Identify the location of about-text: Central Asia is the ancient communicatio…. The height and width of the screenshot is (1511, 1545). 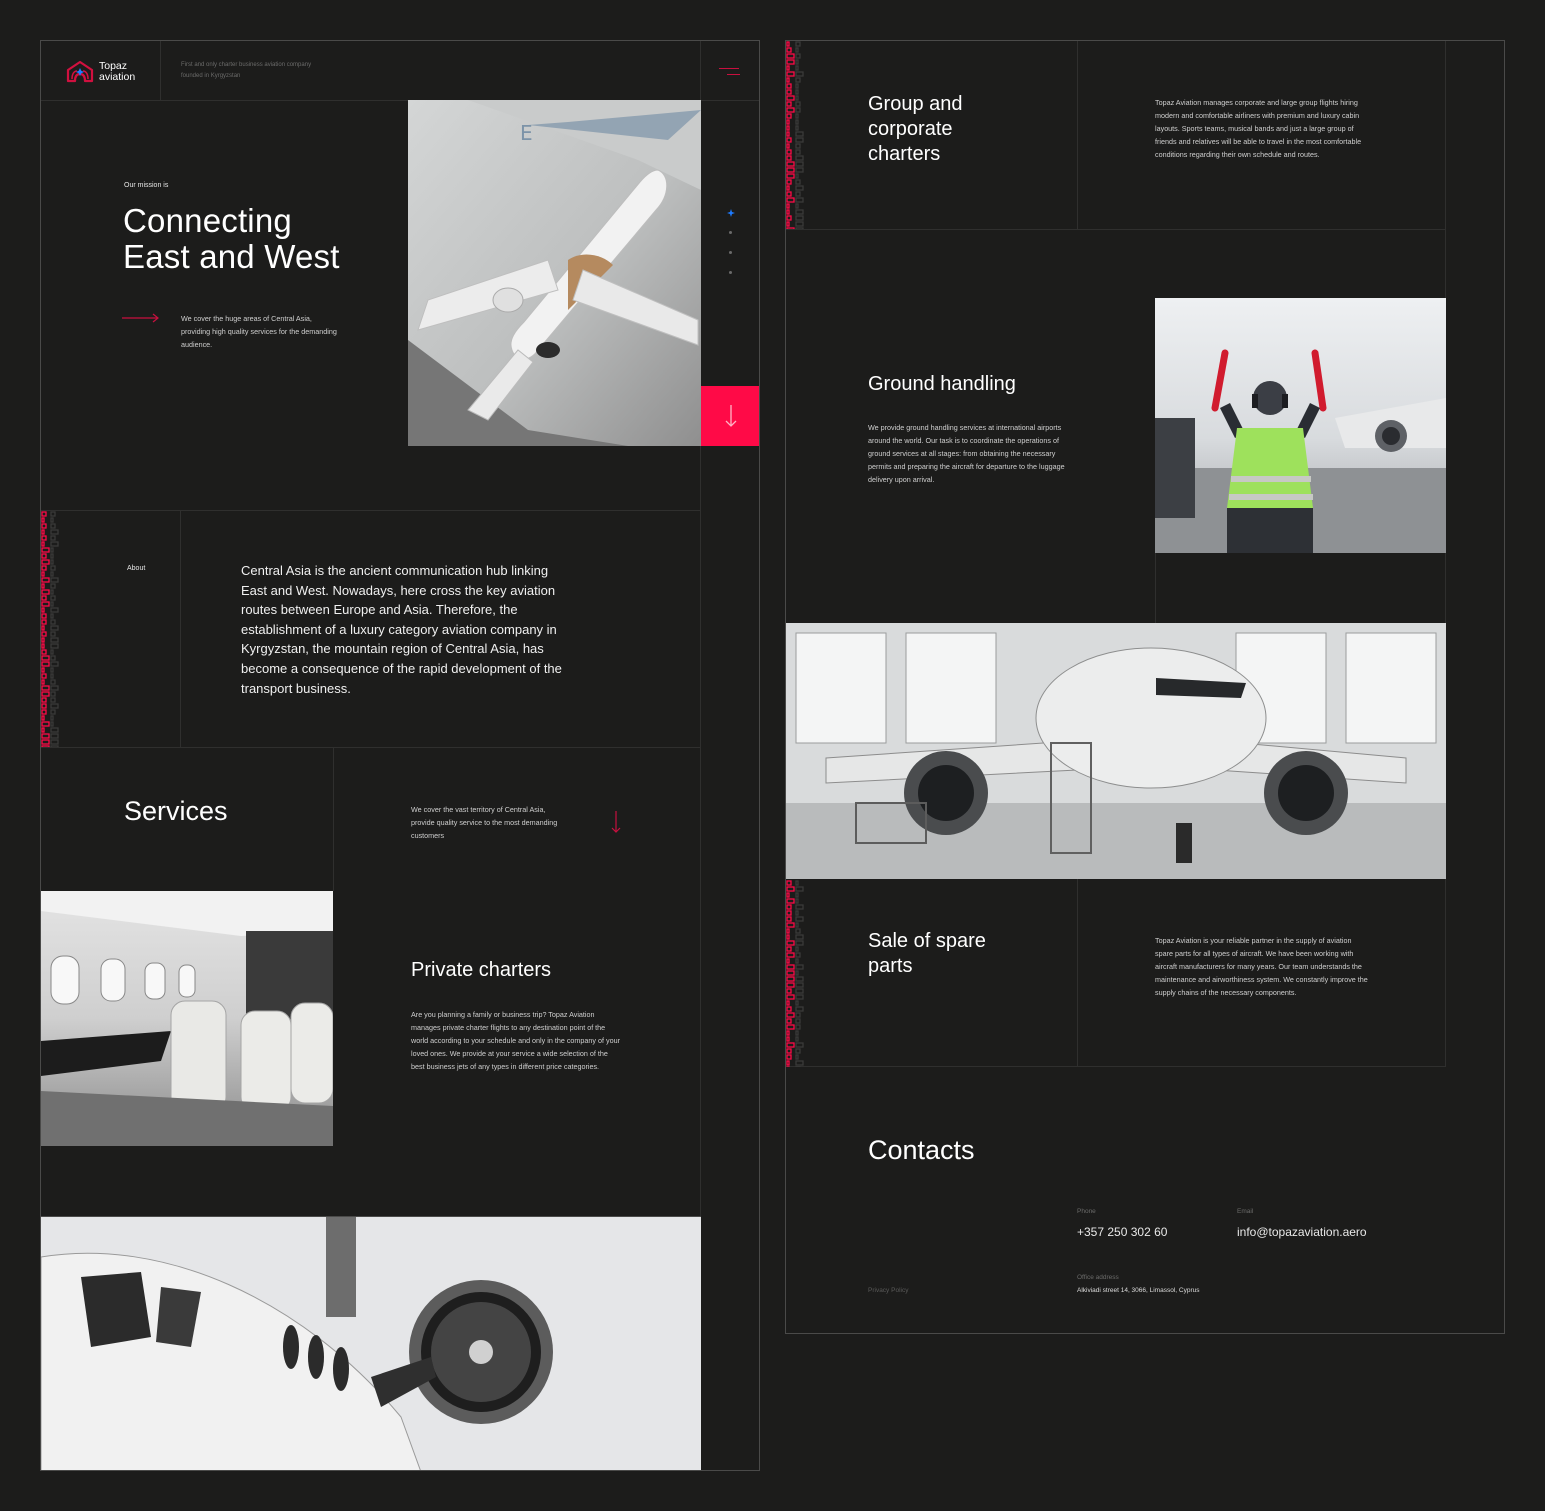
(401, 629).